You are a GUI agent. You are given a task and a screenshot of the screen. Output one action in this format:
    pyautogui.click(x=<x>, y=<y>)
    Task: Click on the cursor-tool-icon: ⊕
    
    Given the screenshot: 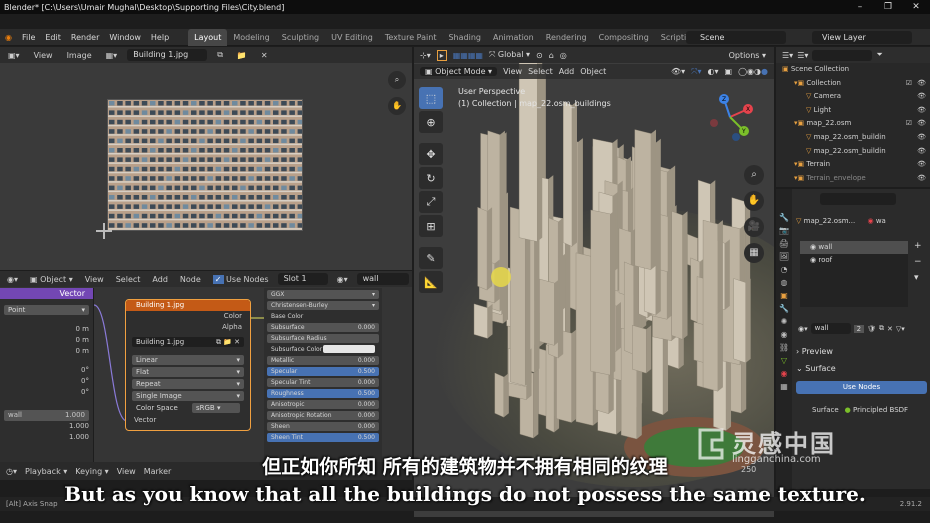 What is the action you would take?
    pyautogui.click(x=431, y=122)
    